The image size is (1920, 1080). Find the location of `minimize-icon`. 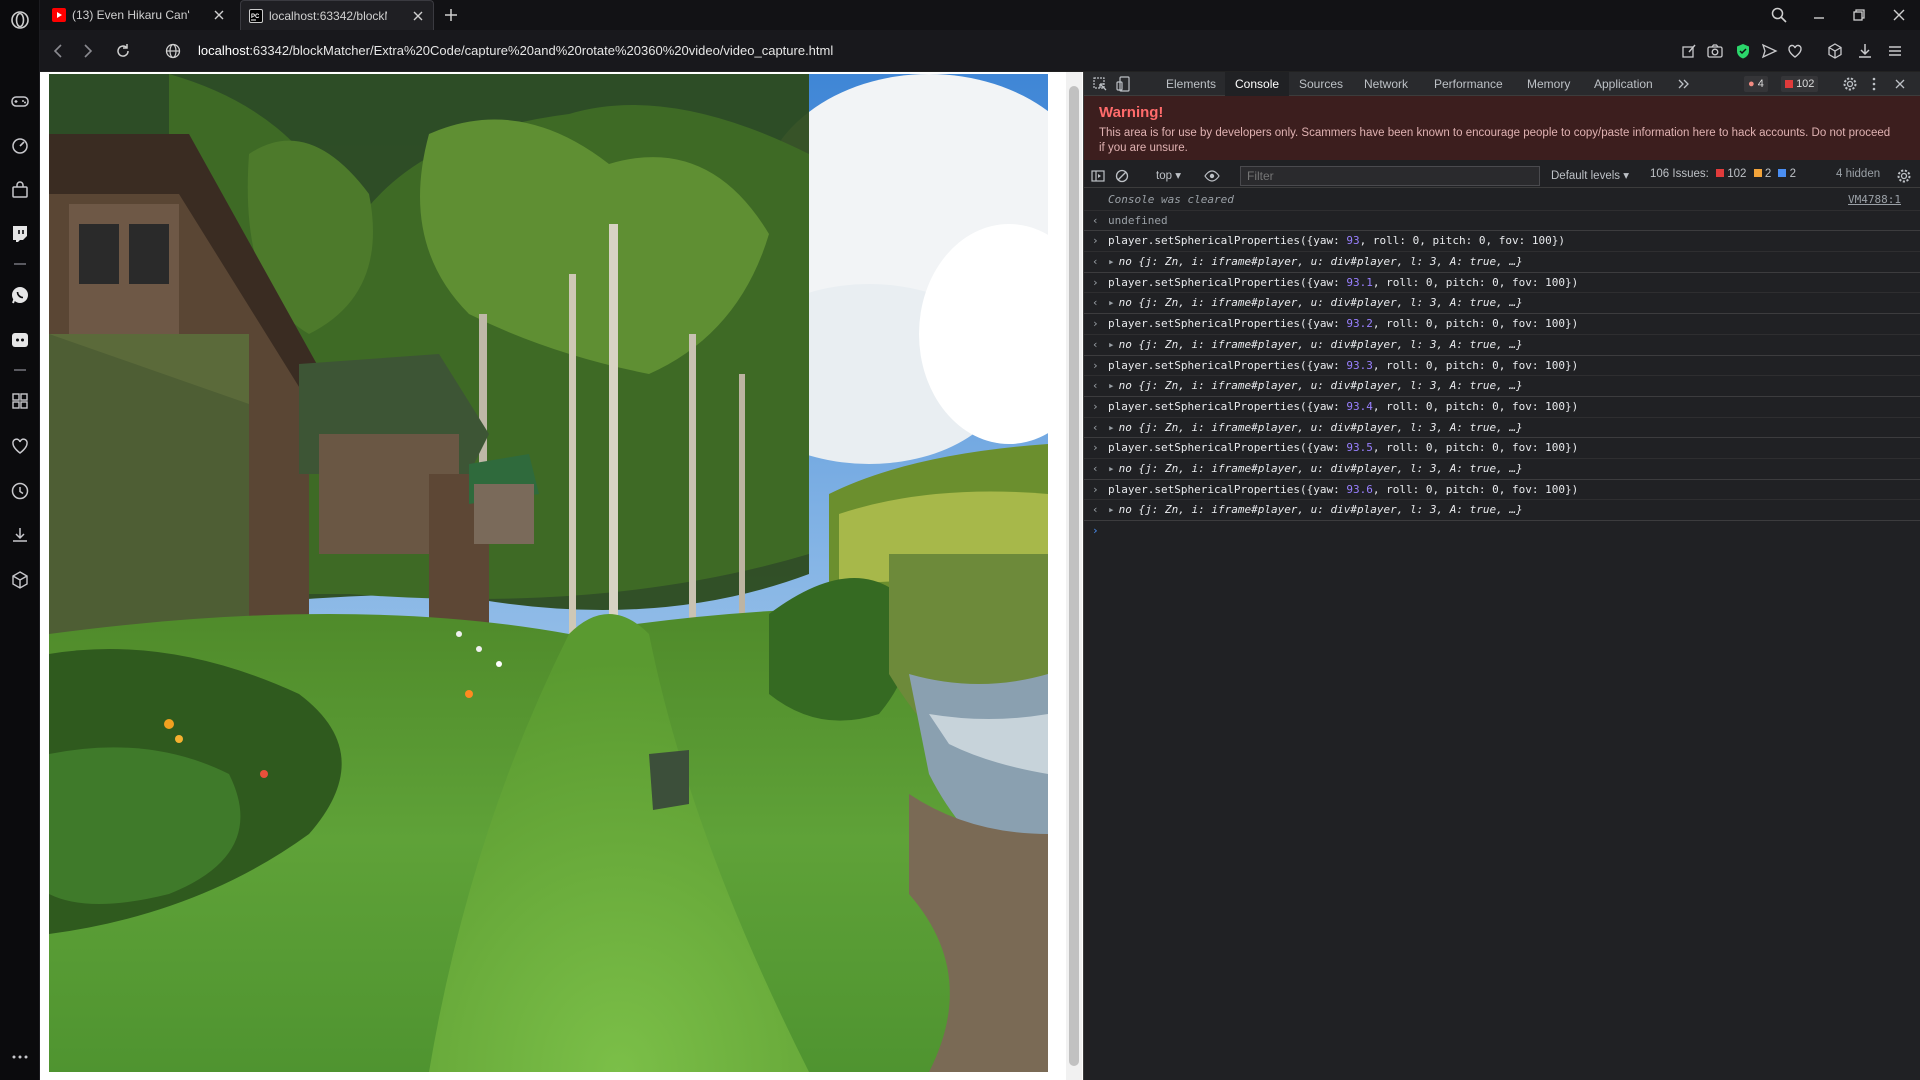

minimize-icon is located at coordinates (1819, 15).